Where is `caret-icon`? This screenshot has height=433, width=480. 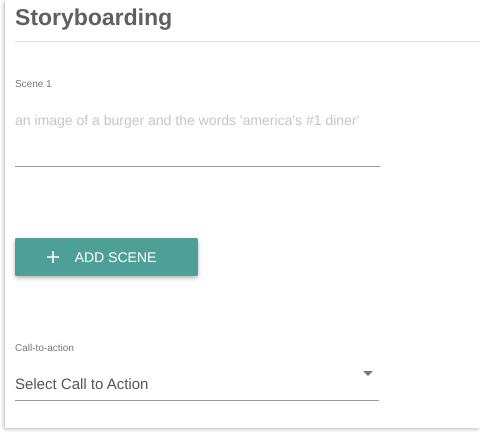
caret-icon is located at coordinates (368, 373).